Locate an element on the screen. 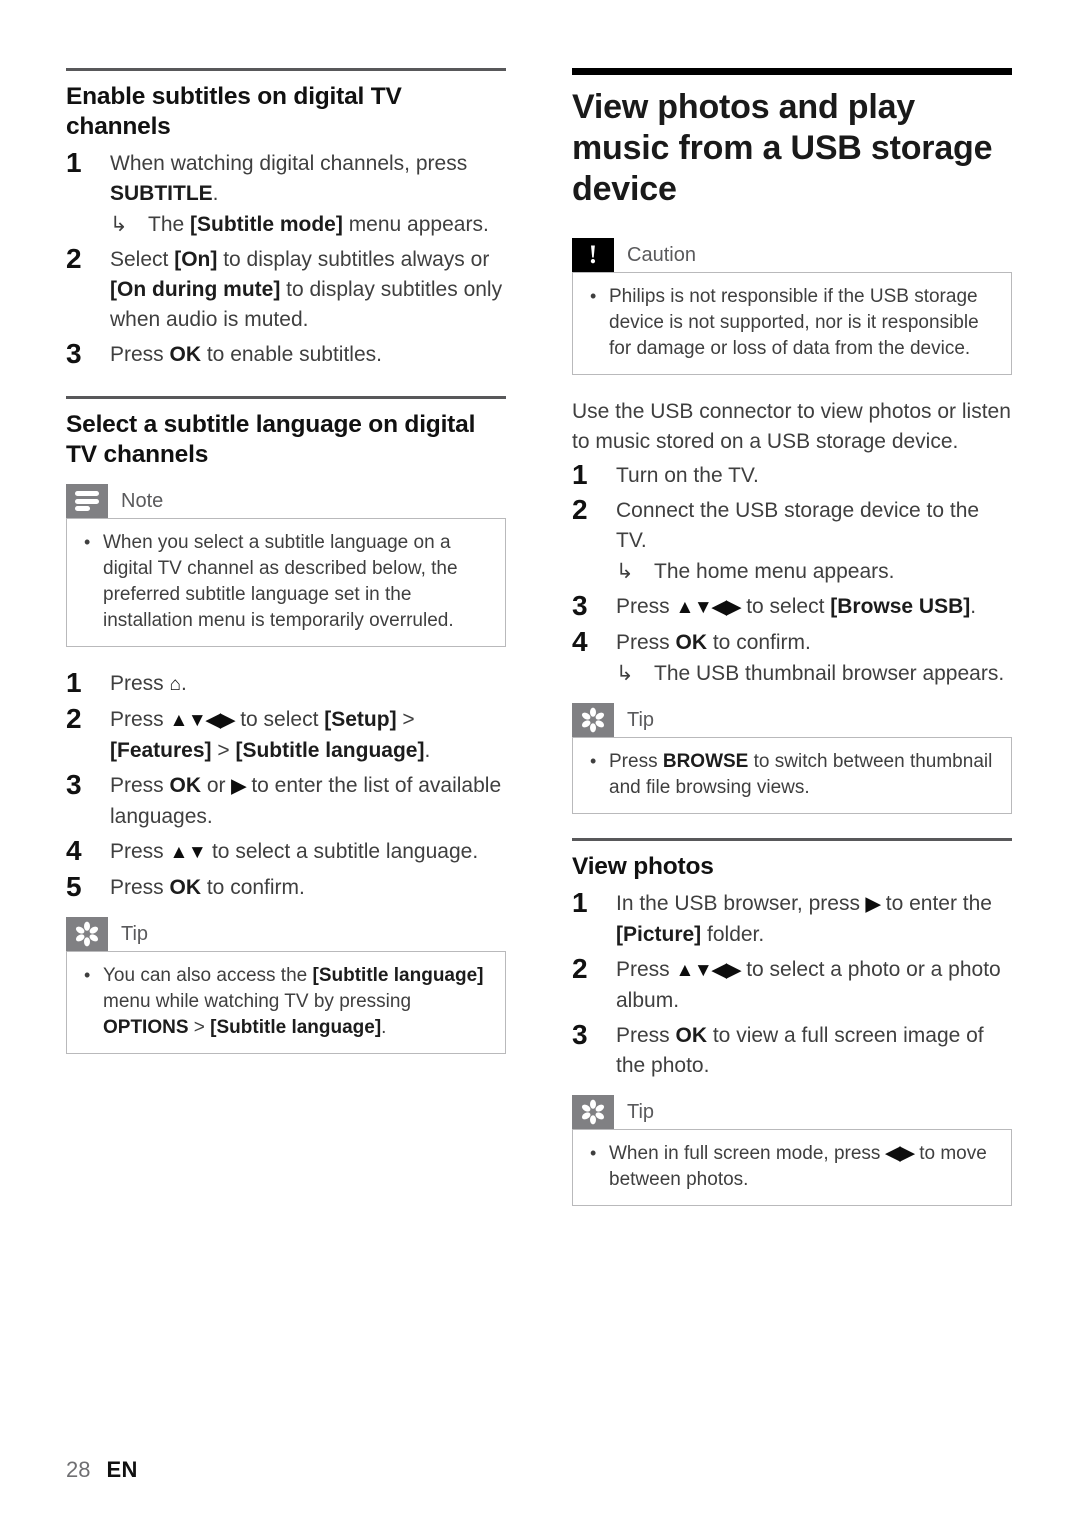  emphasis-text: [Features] is located at coordinates (161, 750).